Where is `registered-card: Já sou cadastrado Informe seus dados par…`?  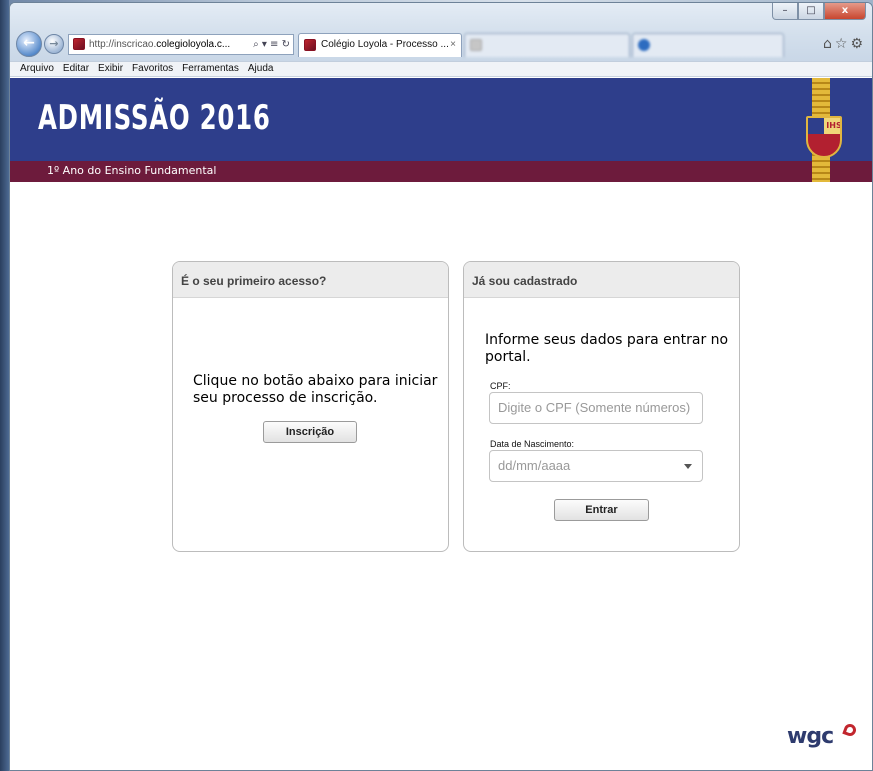 registered-card: Já sou cadastrado Informe seus dados par… is located at coordinates (601, 406).